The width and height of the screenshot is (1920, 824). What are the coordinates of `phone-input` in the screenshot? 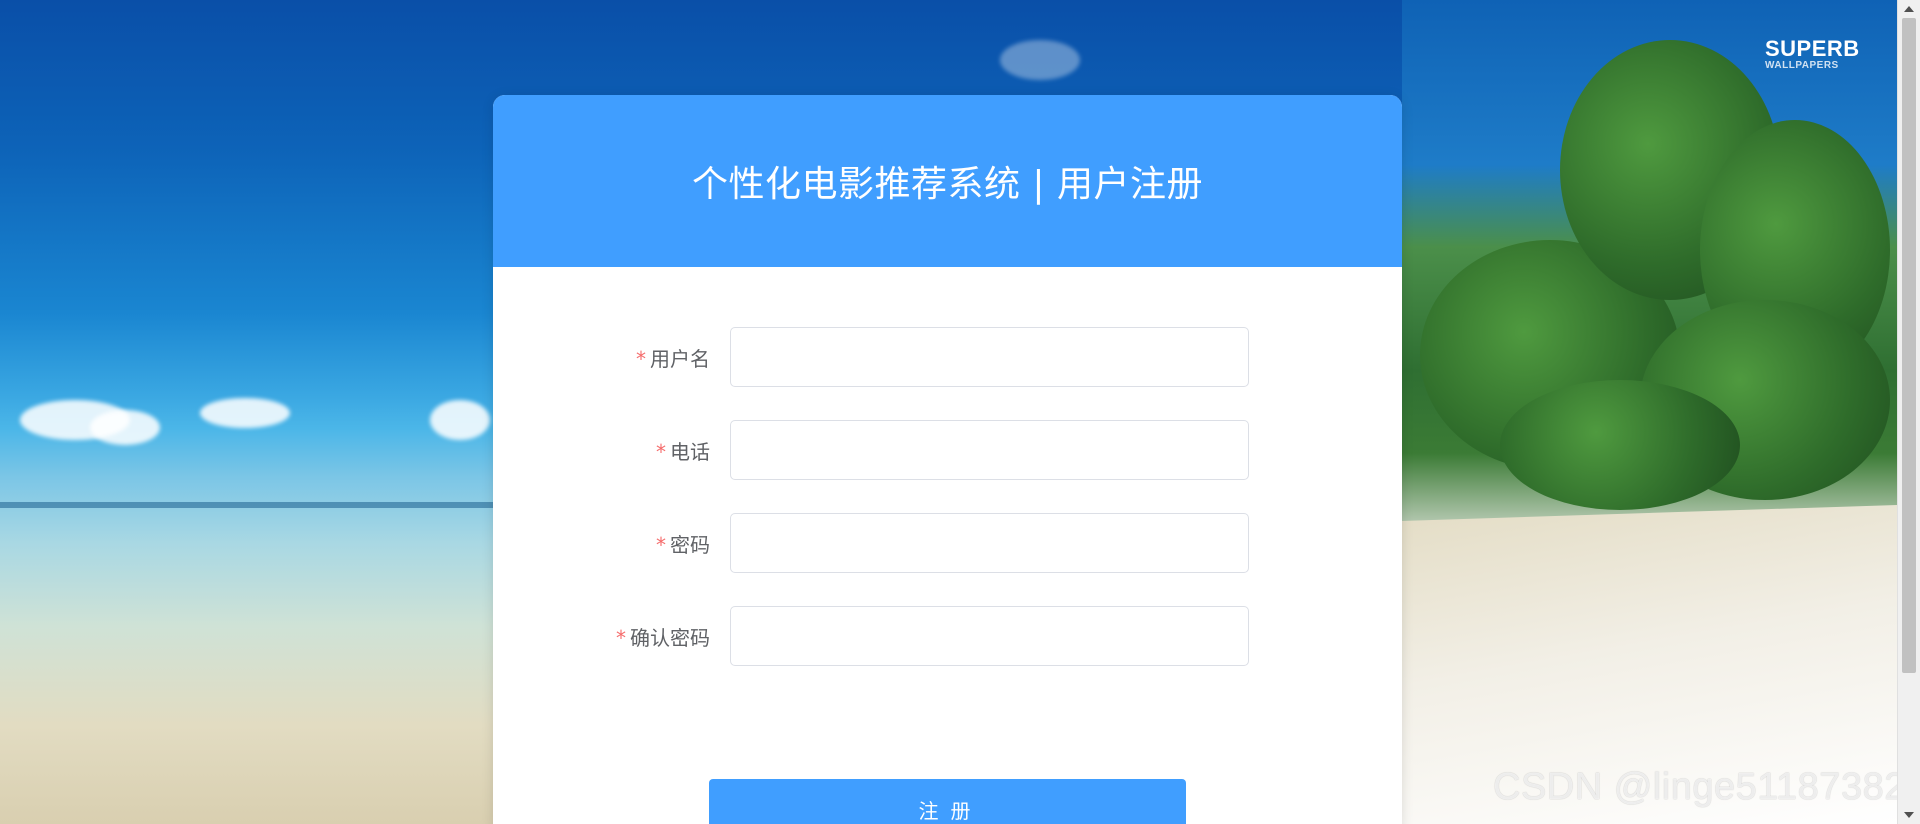 It's located at (989, 450).